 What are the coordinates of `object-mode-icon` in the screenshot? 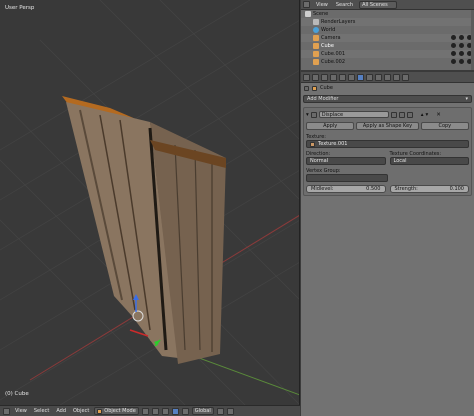 It's located at (100, 411).